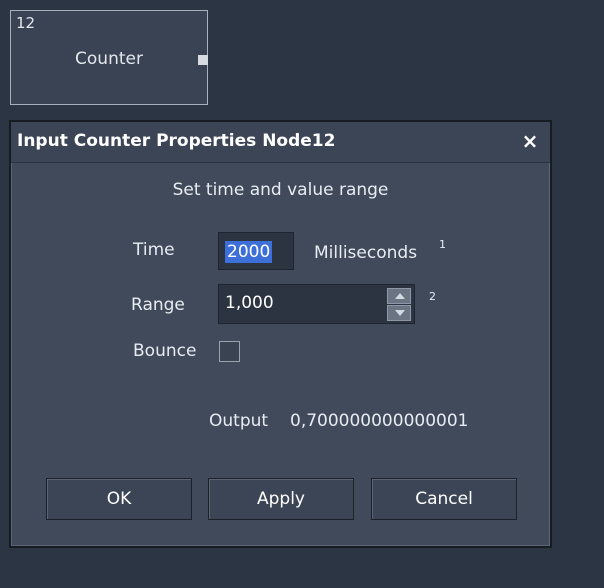 This screenshot has width=604, height=588. I want to click on apply-button: Apply, so click(281, 499).